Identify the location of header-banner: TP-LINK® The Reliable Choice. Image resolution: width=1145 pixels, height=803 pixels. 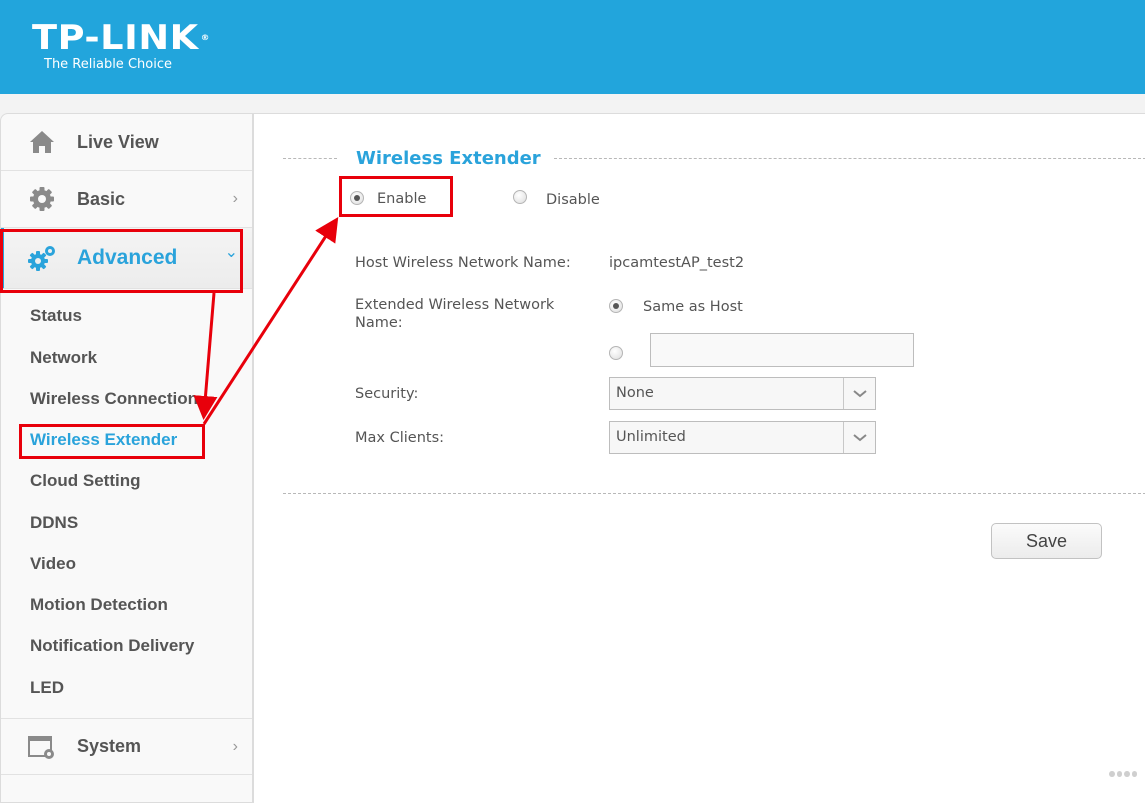
(572, 47).